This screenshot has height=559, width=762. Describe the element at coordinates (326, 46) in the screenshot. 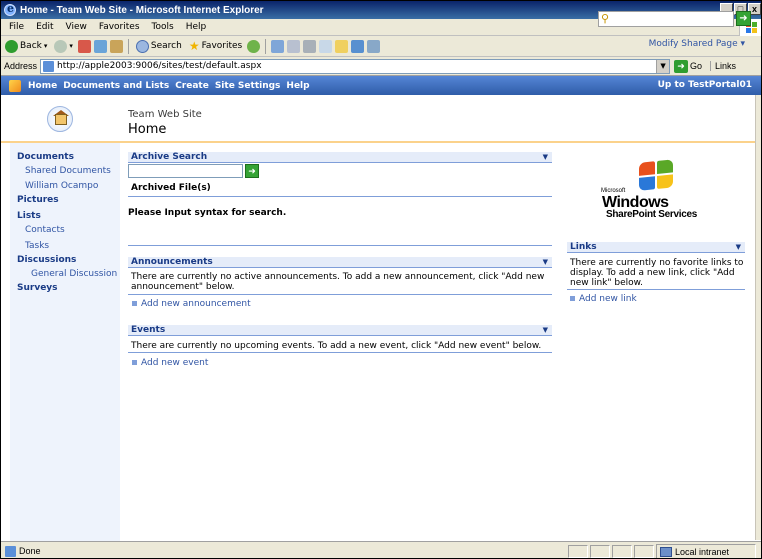

I see `edit-icon` at that location.